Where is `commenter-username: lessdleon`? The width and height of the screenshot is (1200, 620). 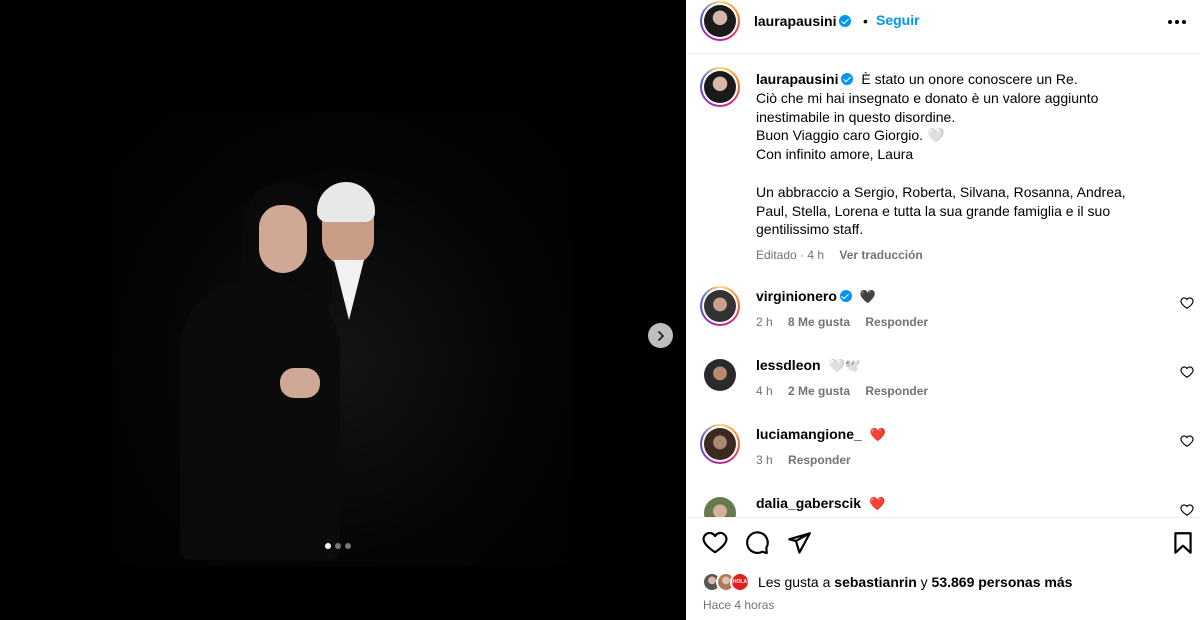 commenter-username: lessdleon is located at coordinates (788, 365).